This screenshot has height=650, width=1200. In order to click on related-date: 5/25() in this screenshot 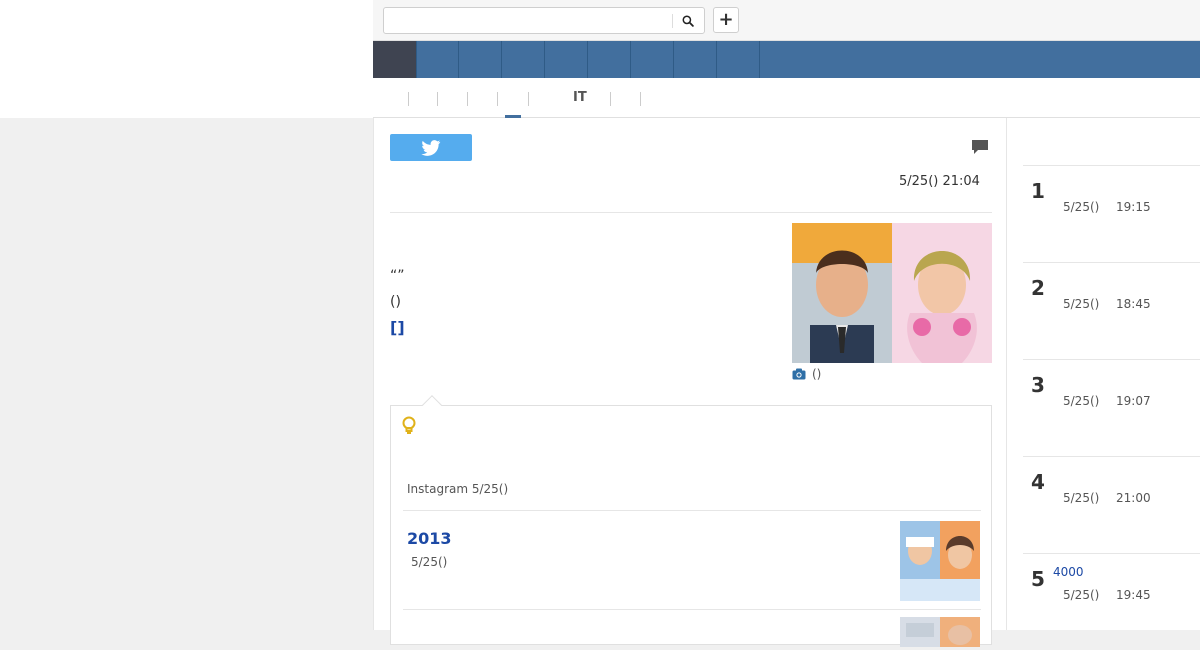, I will do `click(429, 562)`.